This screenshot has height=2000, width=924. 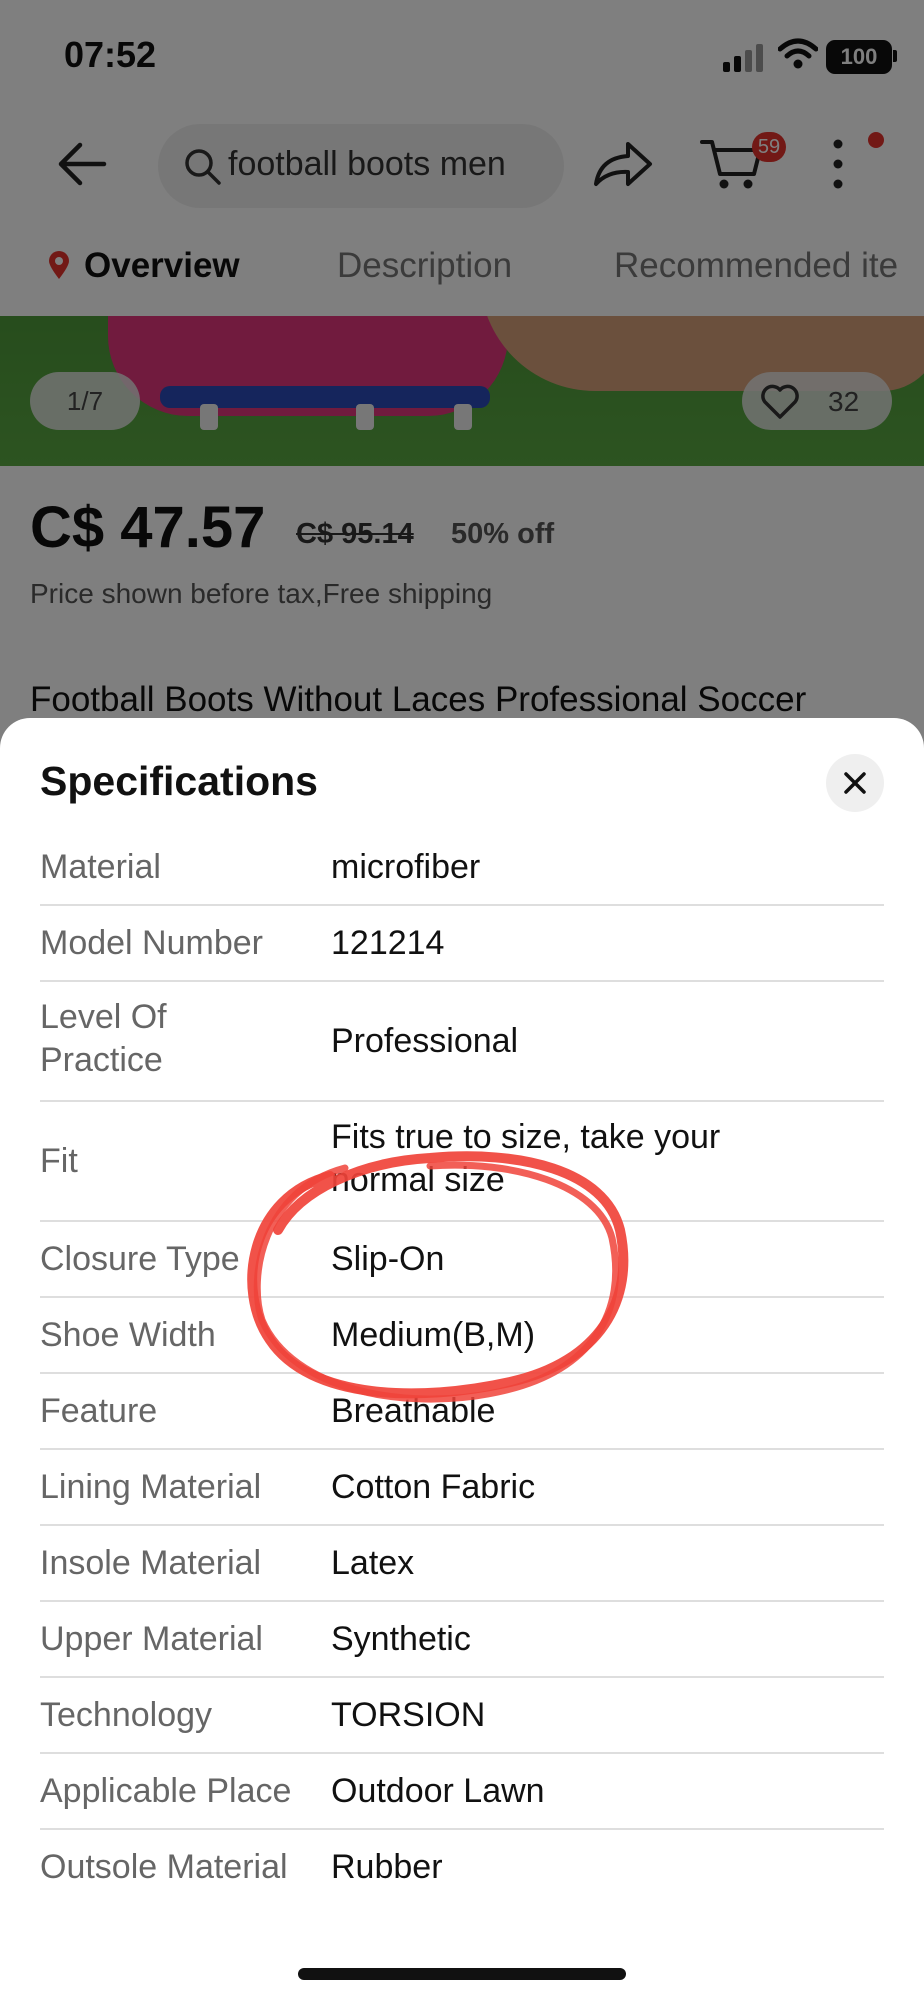 What do you see at coordinates (406, 867) in the screenshot?
I see `spec-value: microfiber` at bounding box center [406, 867].